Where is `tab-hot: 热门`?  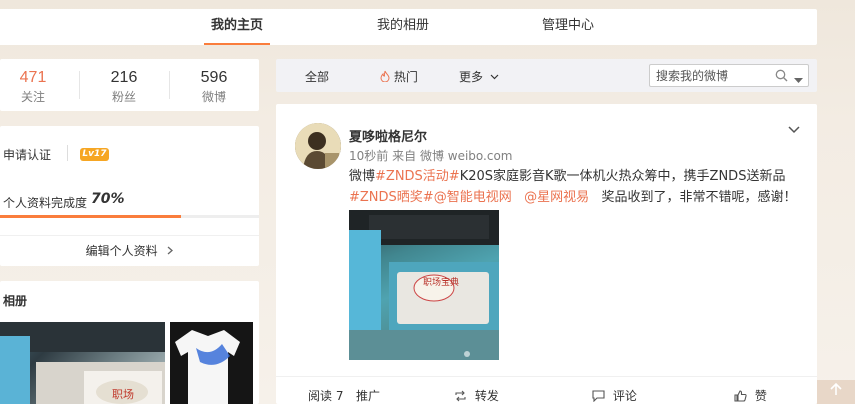
tab-hot: 热门 is located at coordinates (399, 76).